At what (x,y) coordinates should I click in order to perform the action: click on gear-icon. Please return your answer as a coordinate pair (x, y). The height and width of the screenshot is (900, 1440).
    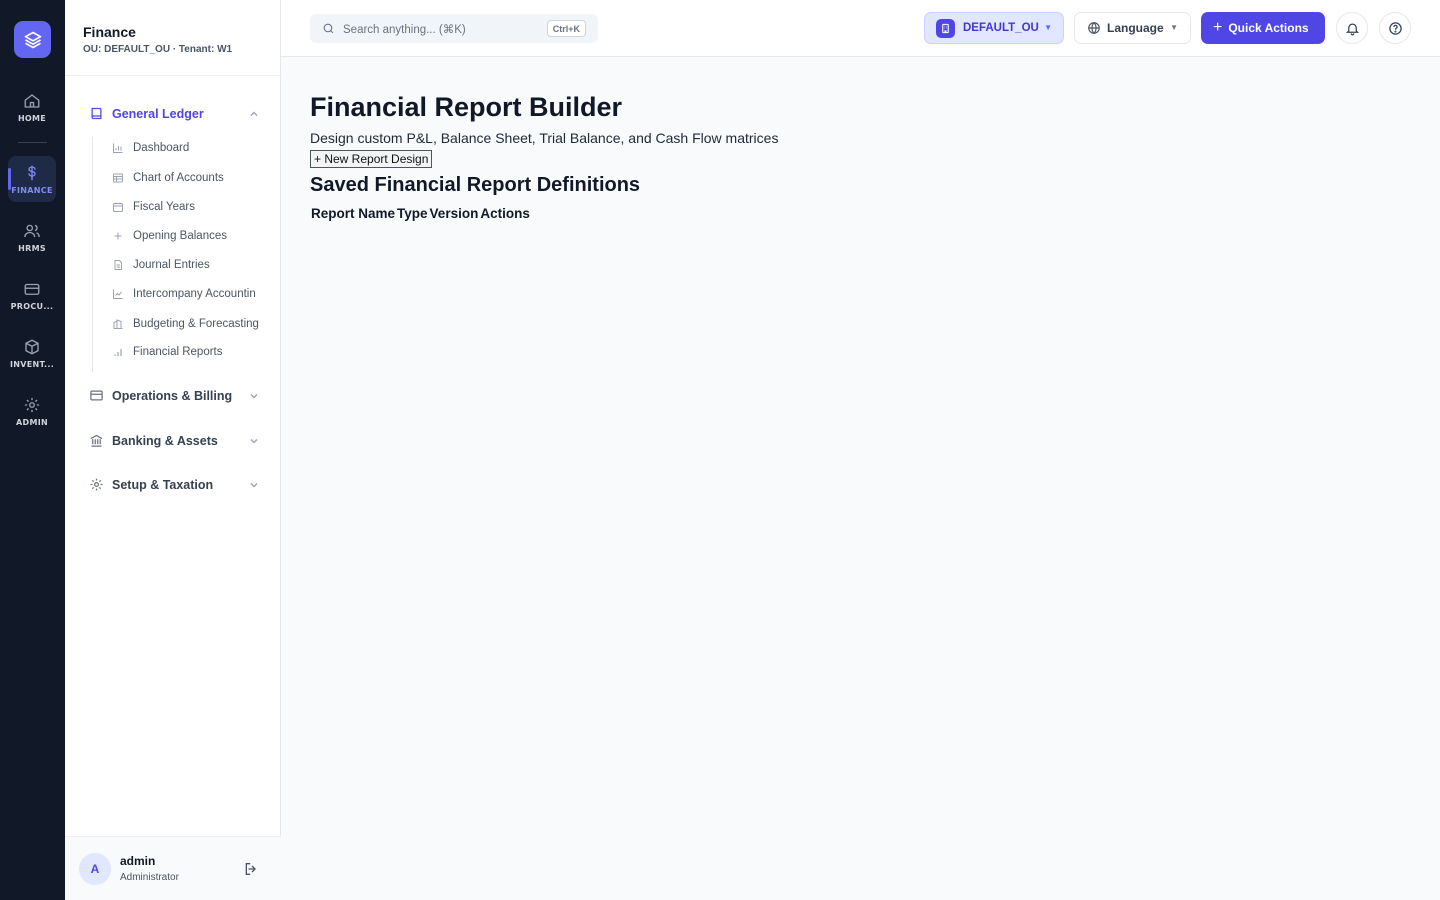
    Looking at the image, I should click on (32, 404).